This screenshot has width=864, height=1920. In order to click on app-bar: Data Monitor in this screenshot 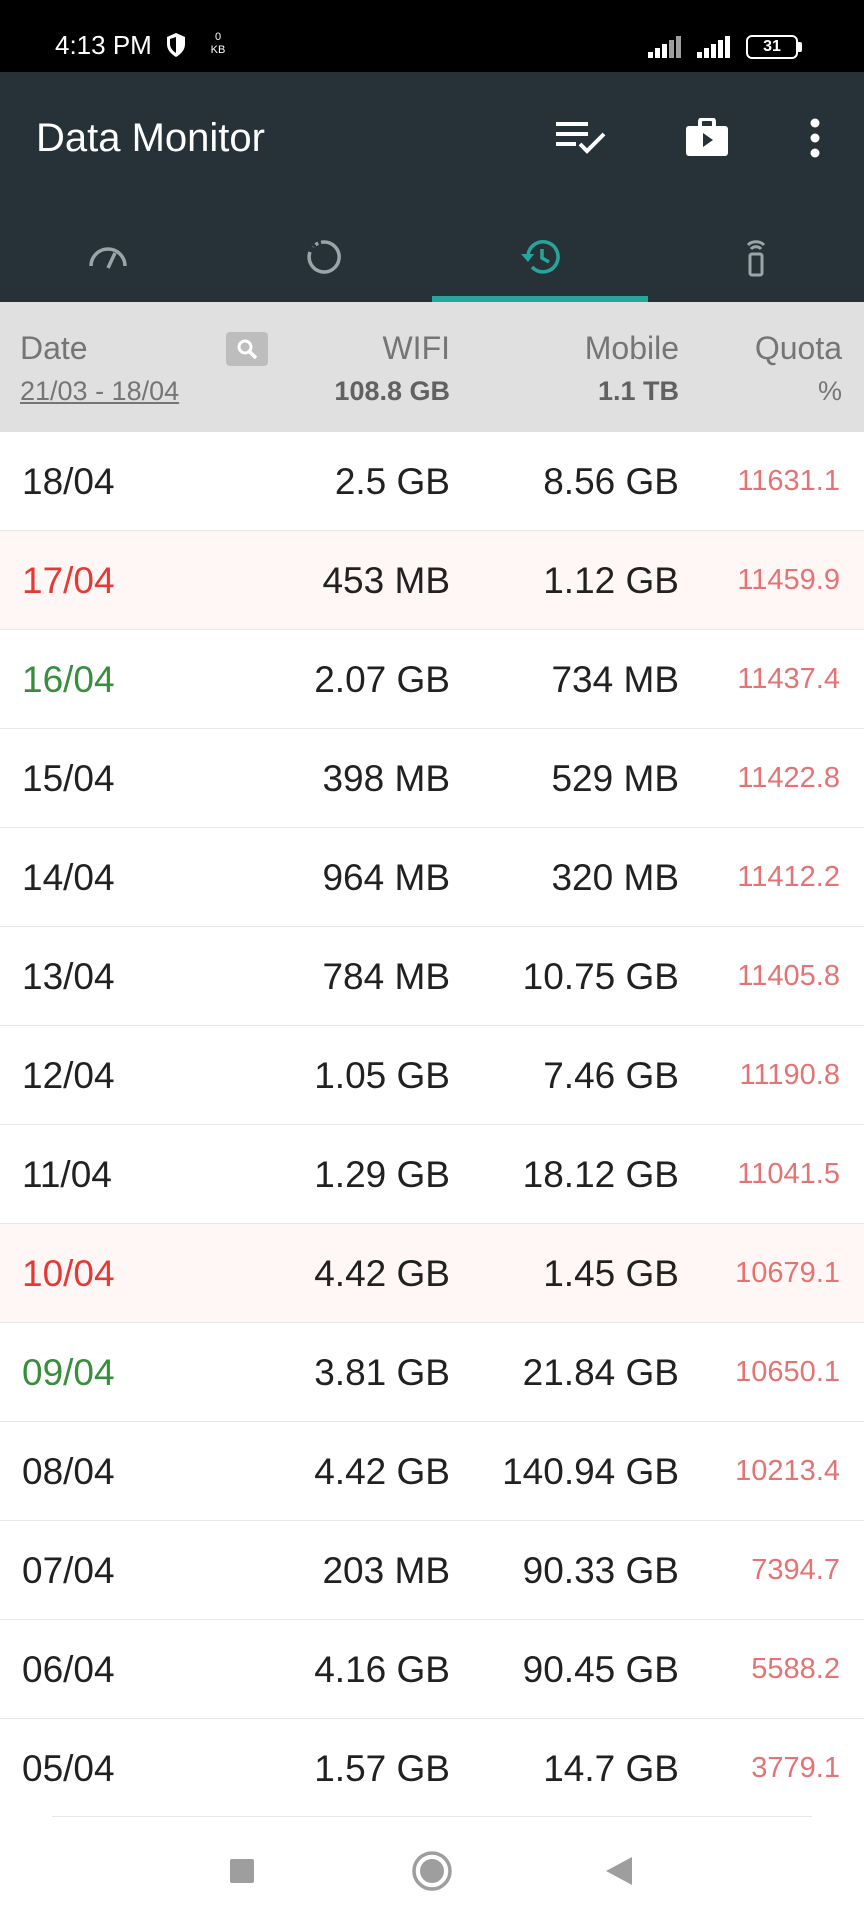, I will do `click(432, 187)`.